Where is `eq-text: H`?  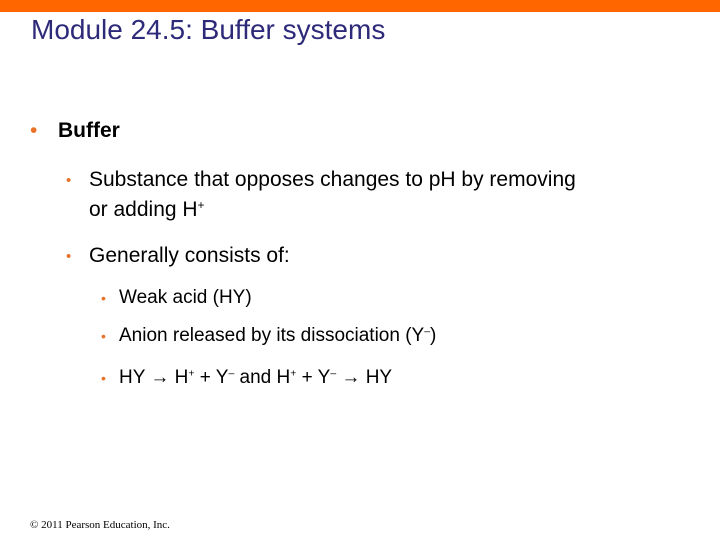
eq-text: H is located at coordinates (179, 377).